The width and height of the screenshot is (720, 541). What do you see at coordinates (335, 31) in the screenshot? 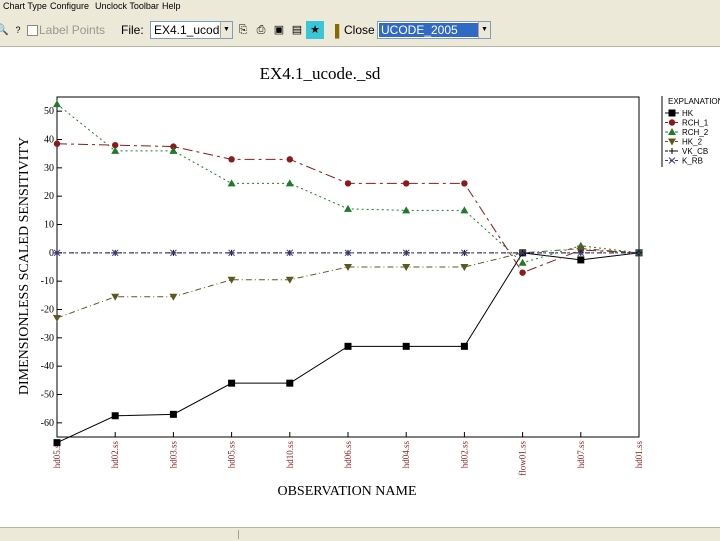
I see `door-icon: ▐` at bounding box center [335, 31].